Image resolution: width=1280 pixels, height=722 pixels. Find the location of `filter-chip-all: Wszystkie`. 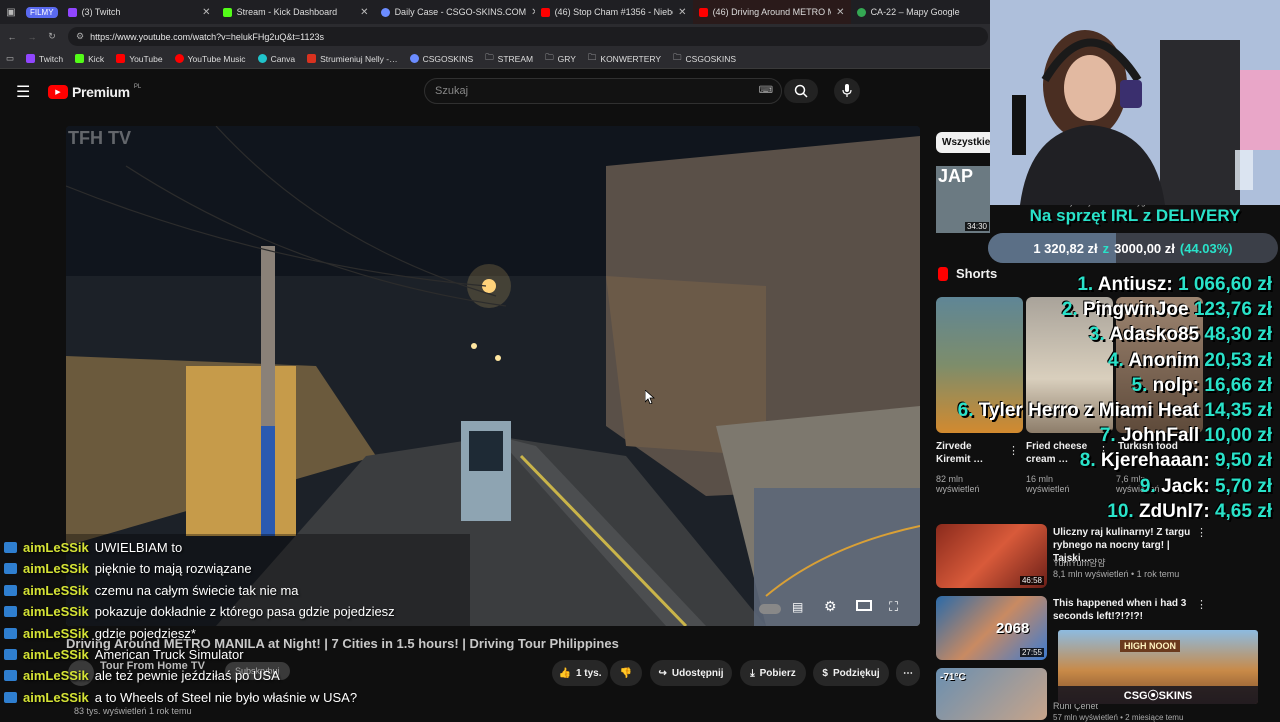

filter-chip-all: Wszystkie is located at coordinates (966, 142).